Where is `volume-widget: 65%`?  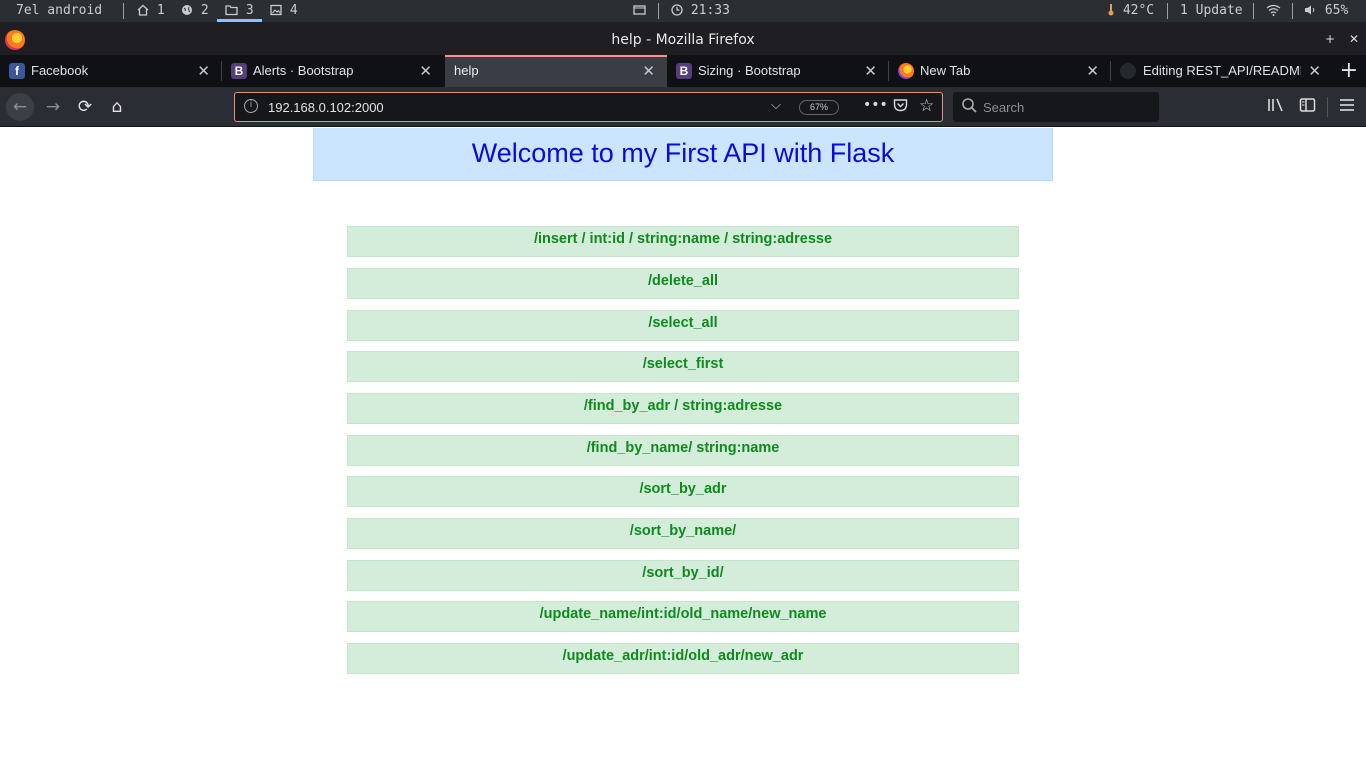
volume-widget: 65% is located at coordinates (1326, 10).